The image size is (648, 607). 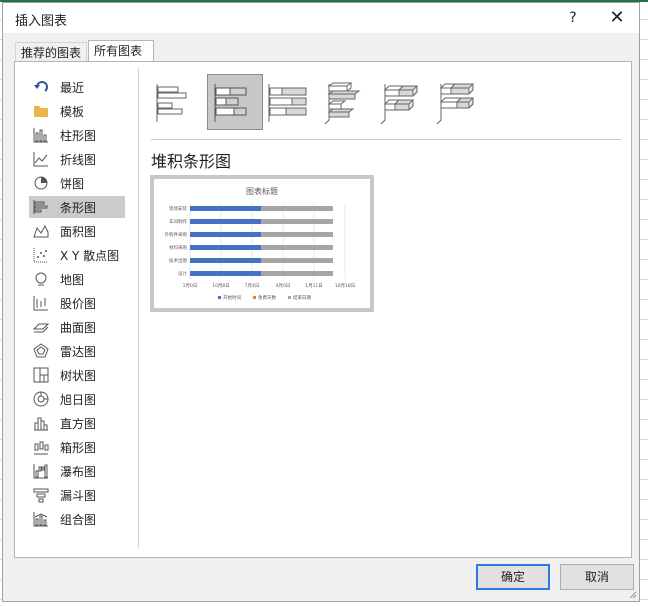 What do you see at coordinates (386, 139) in the screenshot?
I see `gallery-divider` at bounding box center [386, 139].